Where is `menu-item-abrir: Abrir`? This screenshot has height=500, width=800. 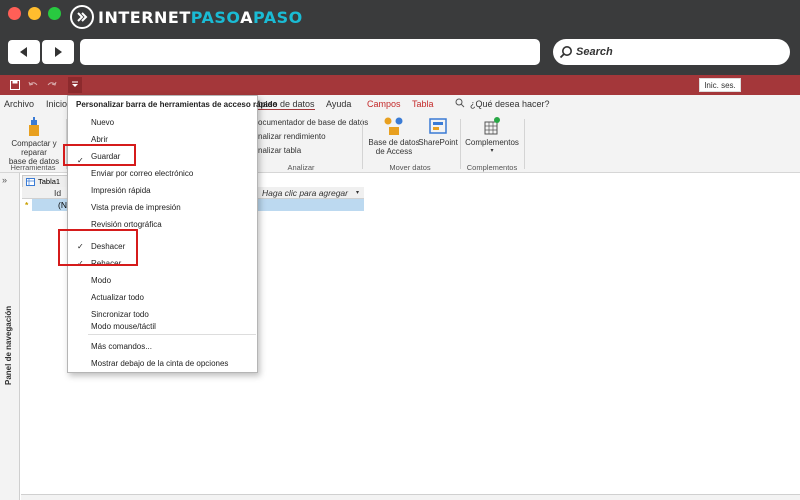
menu-item-abrir: Abrir is located at coordinates (99, 139).